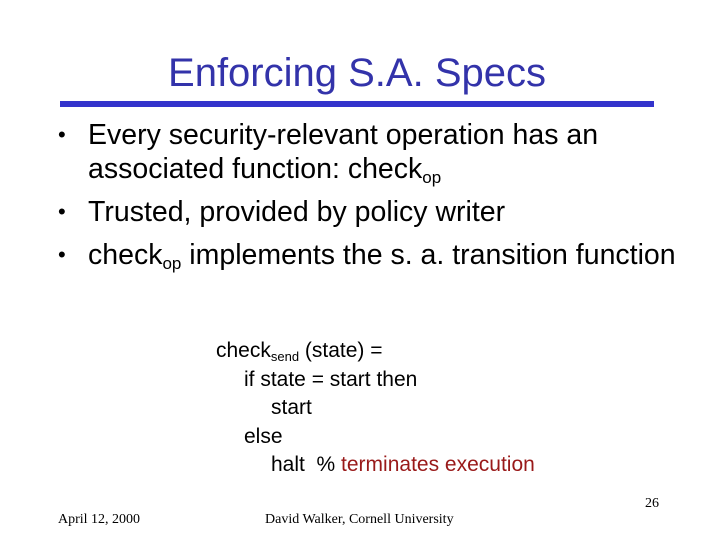 This screenshot has width=720, height=540. What do you see at coordinates (285, 356) in the screenshot?
I see `code-subscript: send` at bounding box center [285, 356].